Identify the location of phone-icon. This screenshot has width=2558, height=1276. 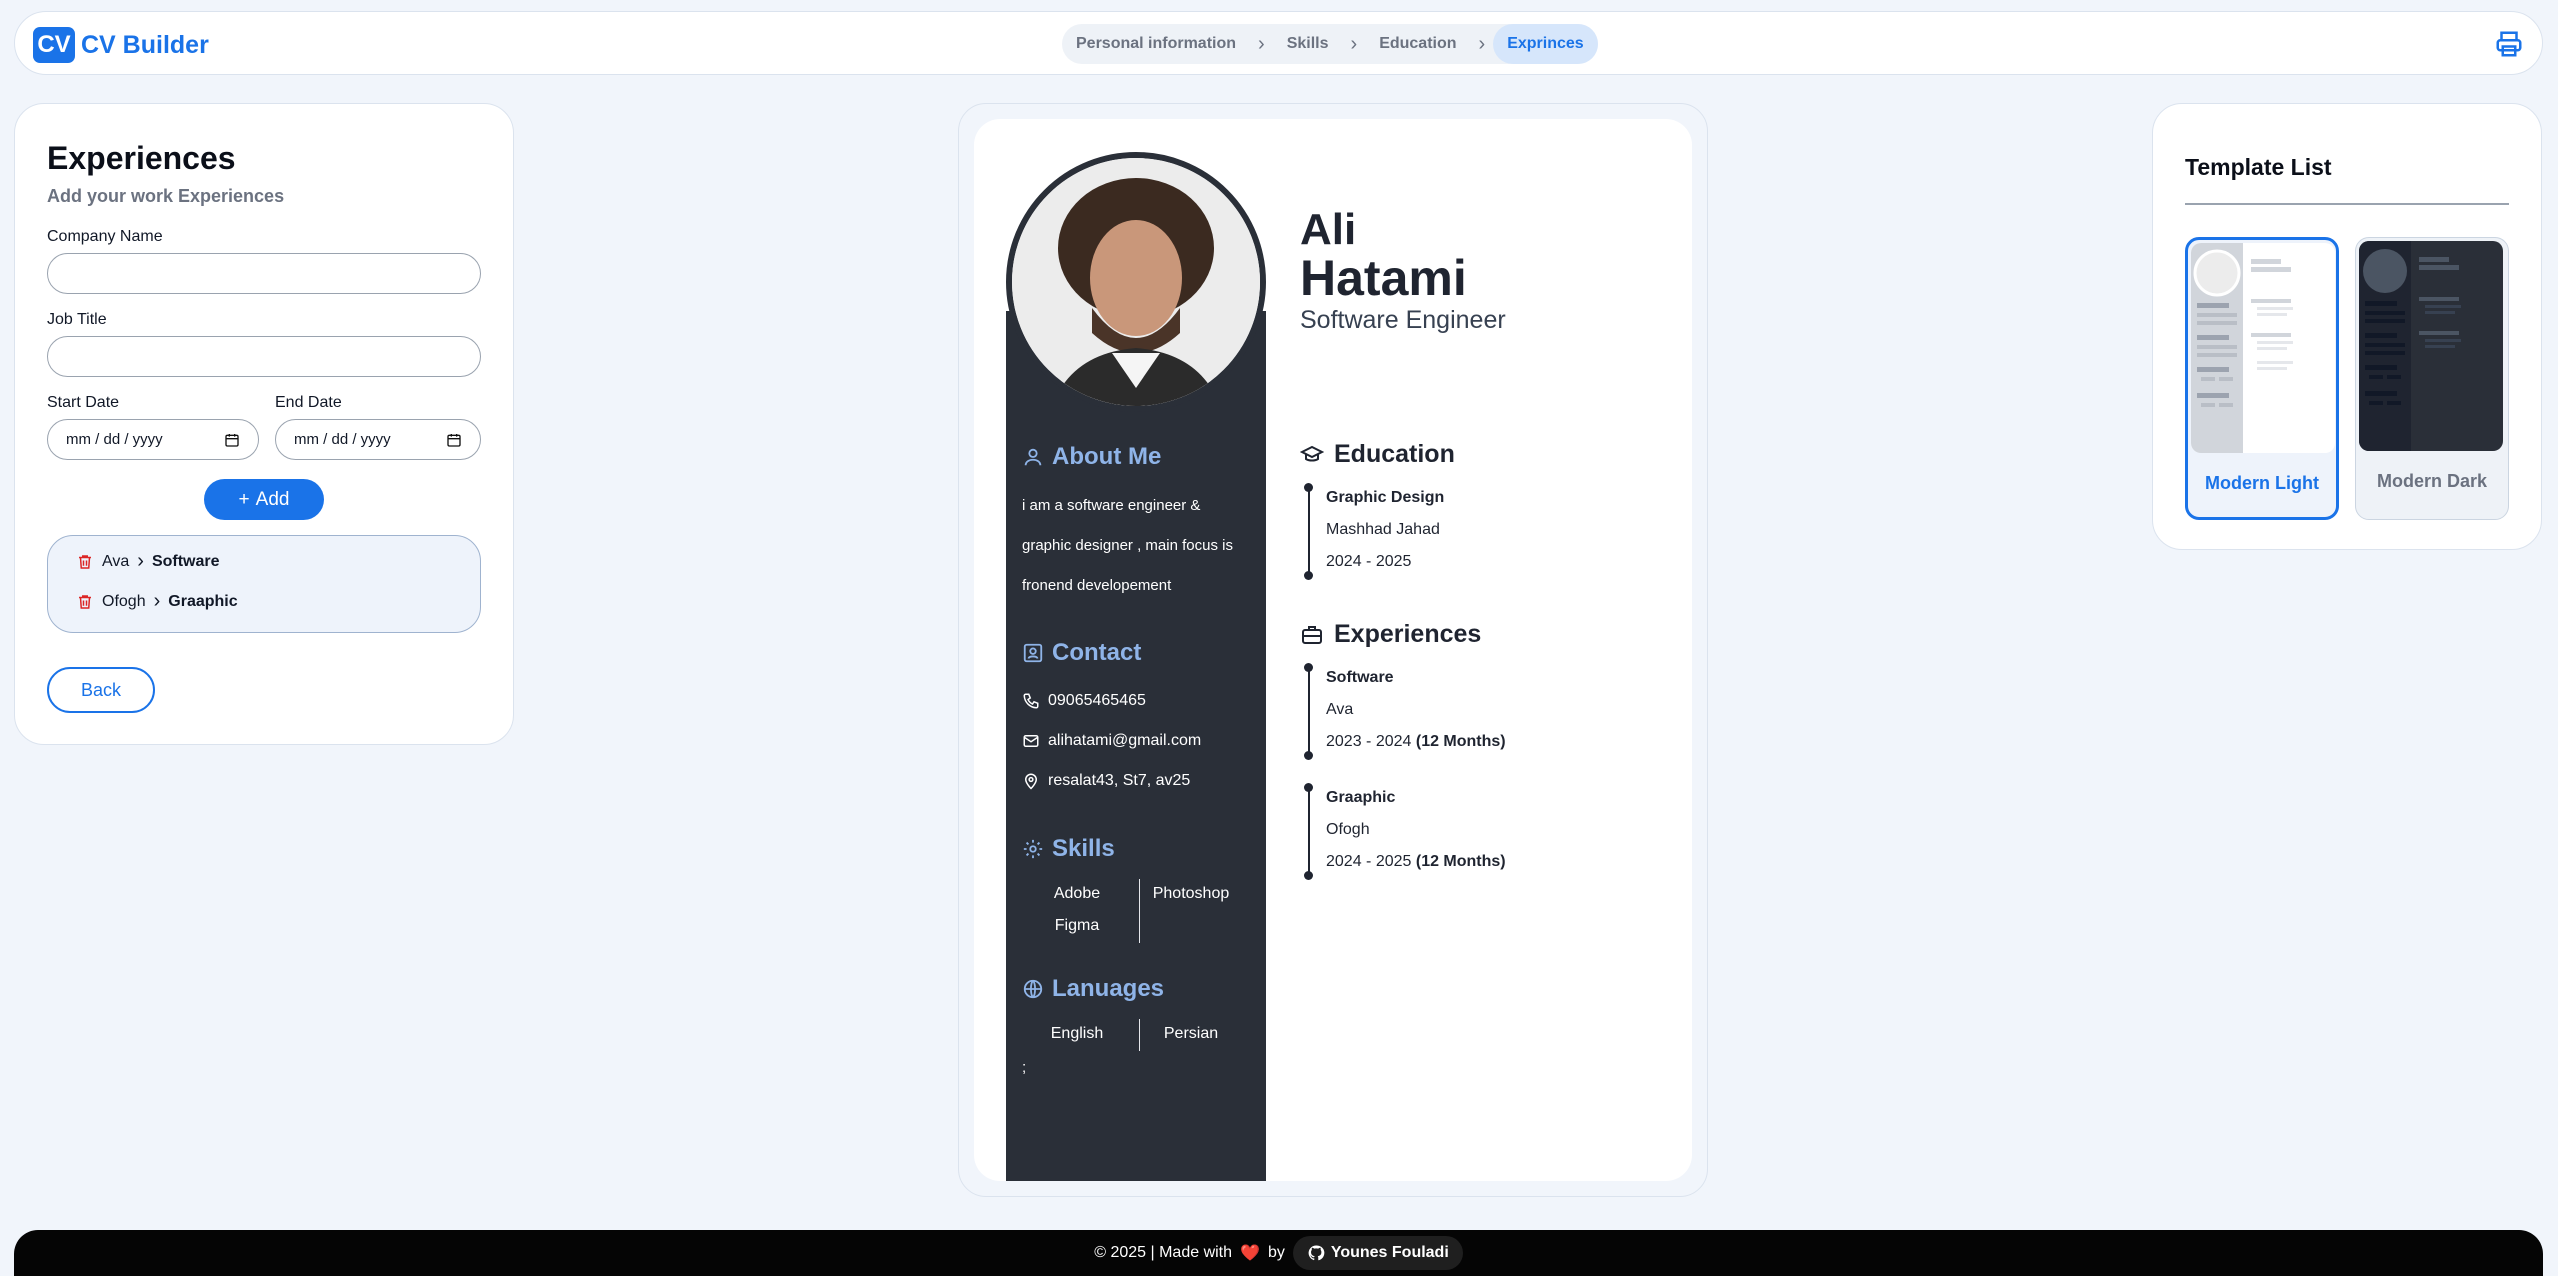
(1031, 701).